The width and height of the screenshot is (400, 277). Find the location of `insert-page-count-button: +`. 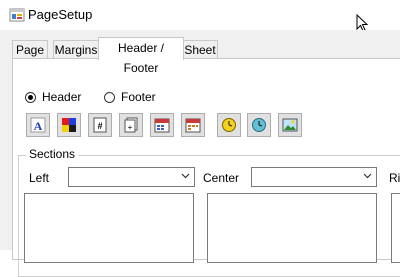

insert-page-count-button: + is located at coordinates (131, 125).